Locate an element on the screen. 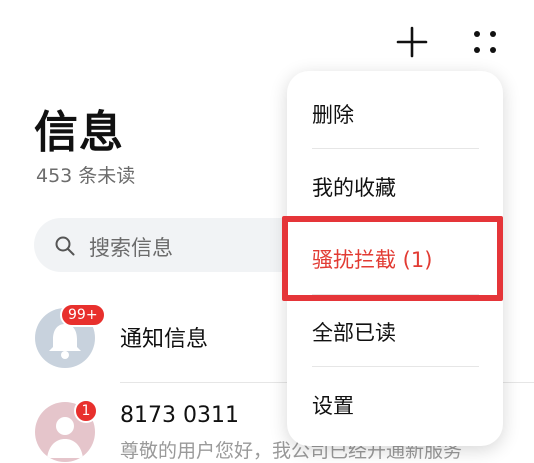 The image size is (534, 463). menu-item-settings: 设置 is located at coordinates (333, 405).